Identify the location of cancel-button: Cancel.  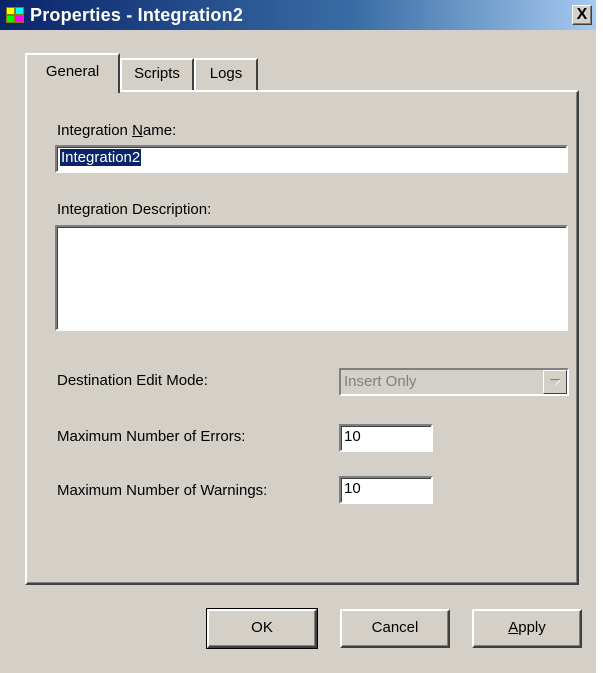
(395, 628).